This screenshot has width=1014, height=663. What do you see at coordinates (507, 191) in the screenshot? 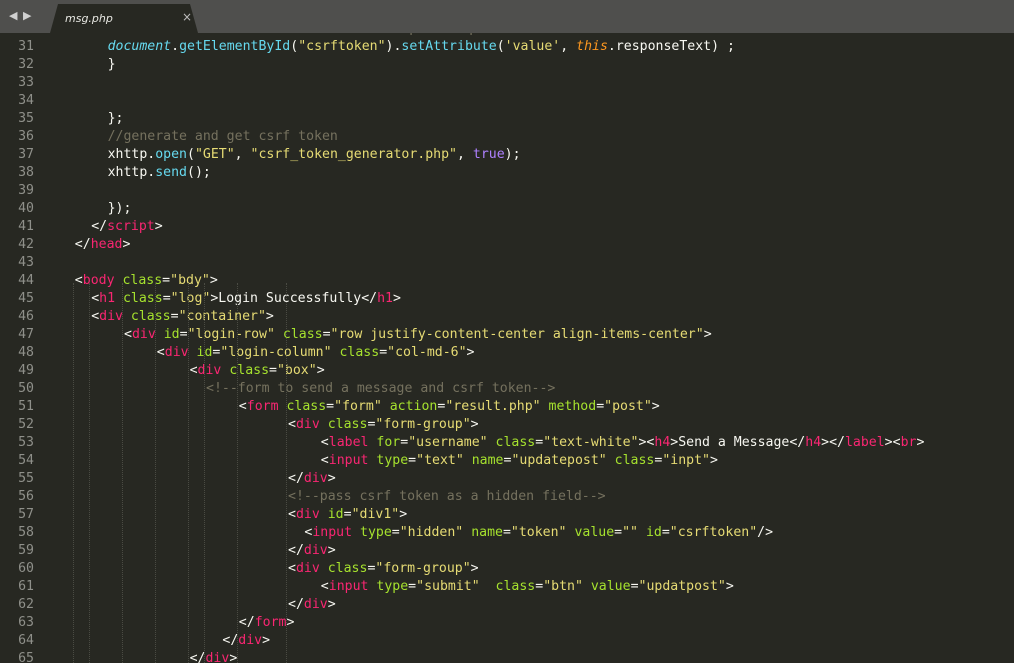
I see `code-line: 39` at bounding box center [507, 191].